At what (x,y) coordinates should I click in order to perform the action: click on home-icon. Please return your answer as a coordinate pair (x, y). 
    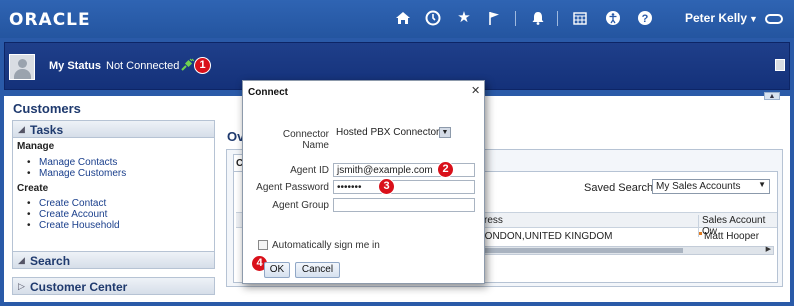
    Looking at the image, I should click on (403, 18).